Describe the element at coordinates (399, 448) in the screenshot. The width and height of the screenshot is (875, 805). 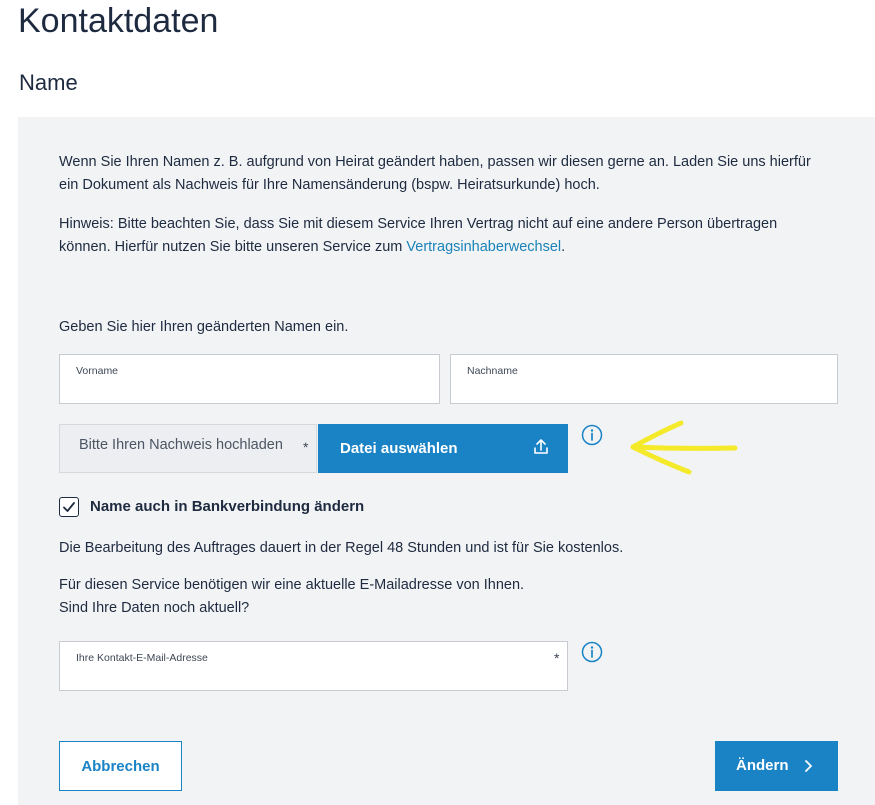
I see `choose-file-label: Datei auswählen` at that location.